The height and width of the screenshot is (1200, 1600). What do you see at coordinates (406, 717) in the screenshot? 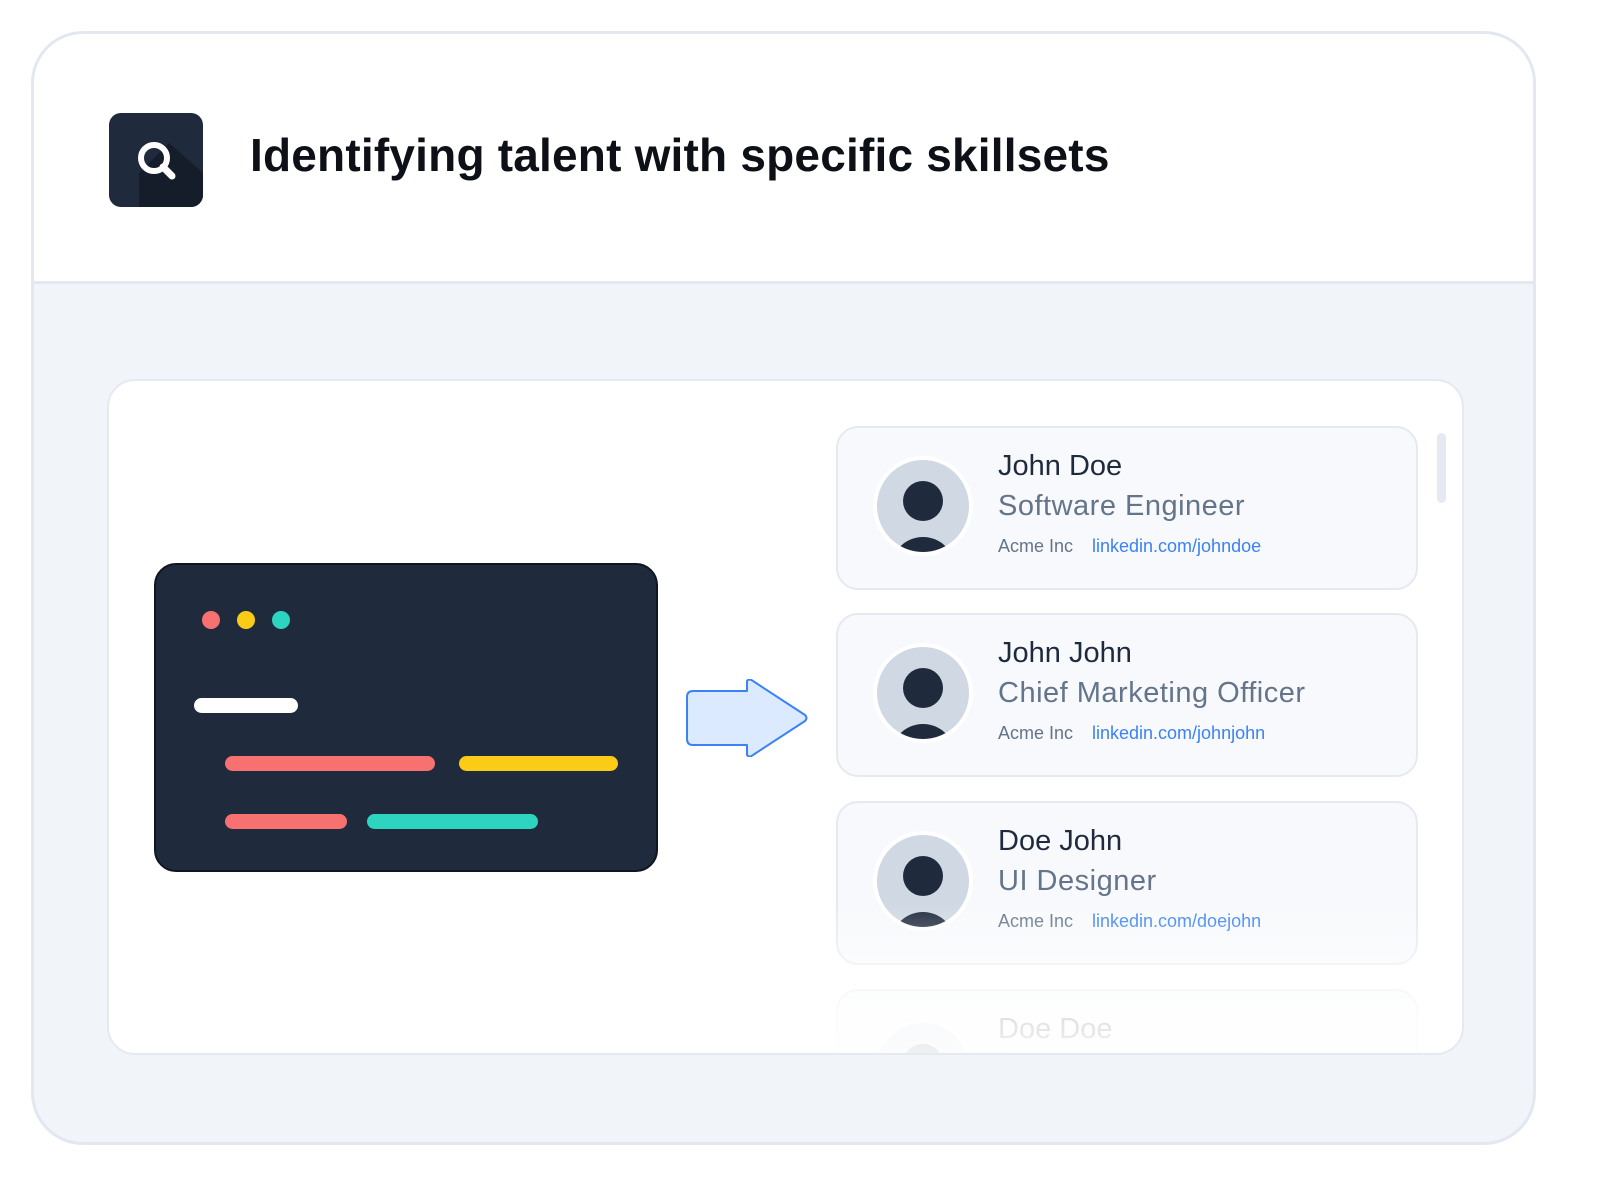
I see `code-editor-illustration` at bounding box center [406, 717].